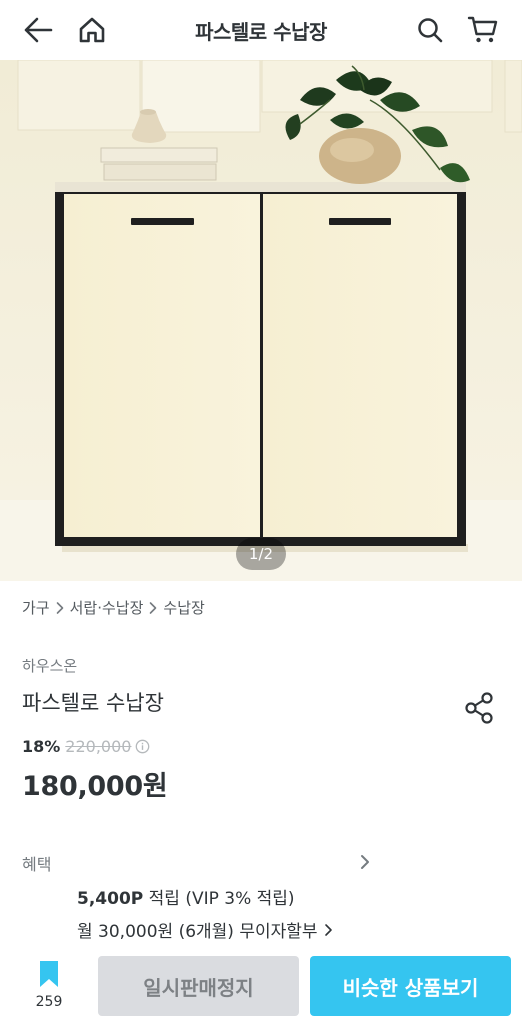  I want to click on share-button, so click(479, 708).